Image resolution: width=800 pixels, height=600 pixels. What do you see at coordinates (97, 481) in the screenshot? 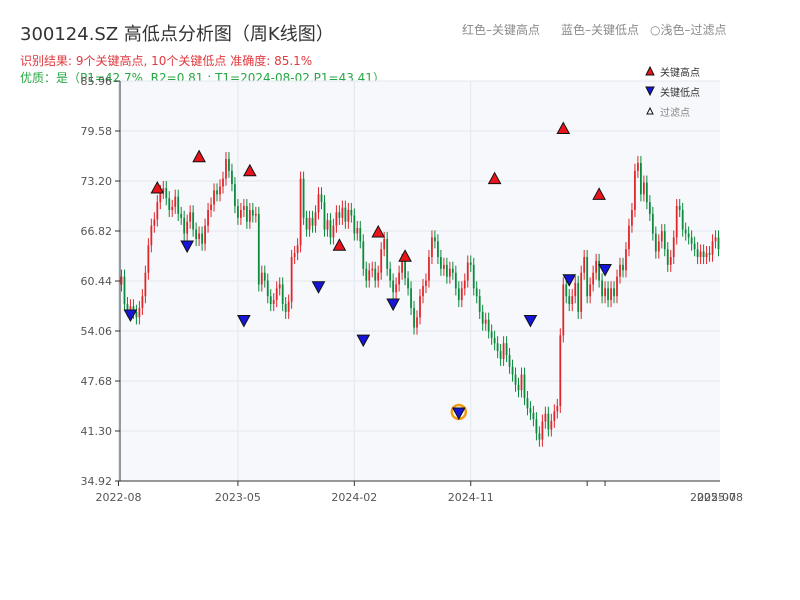
I see `y-tick-label: 34.92` at bounding box center [97, 481].